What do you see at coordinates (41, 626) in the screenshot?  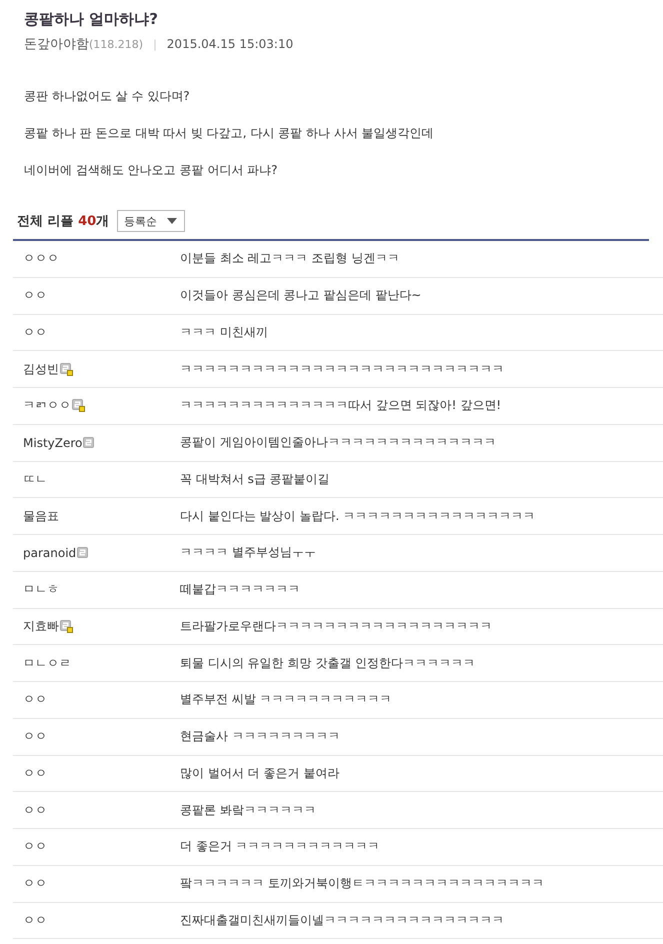 I see `comment-author: 지효빠` at bounding box center [41, 626].